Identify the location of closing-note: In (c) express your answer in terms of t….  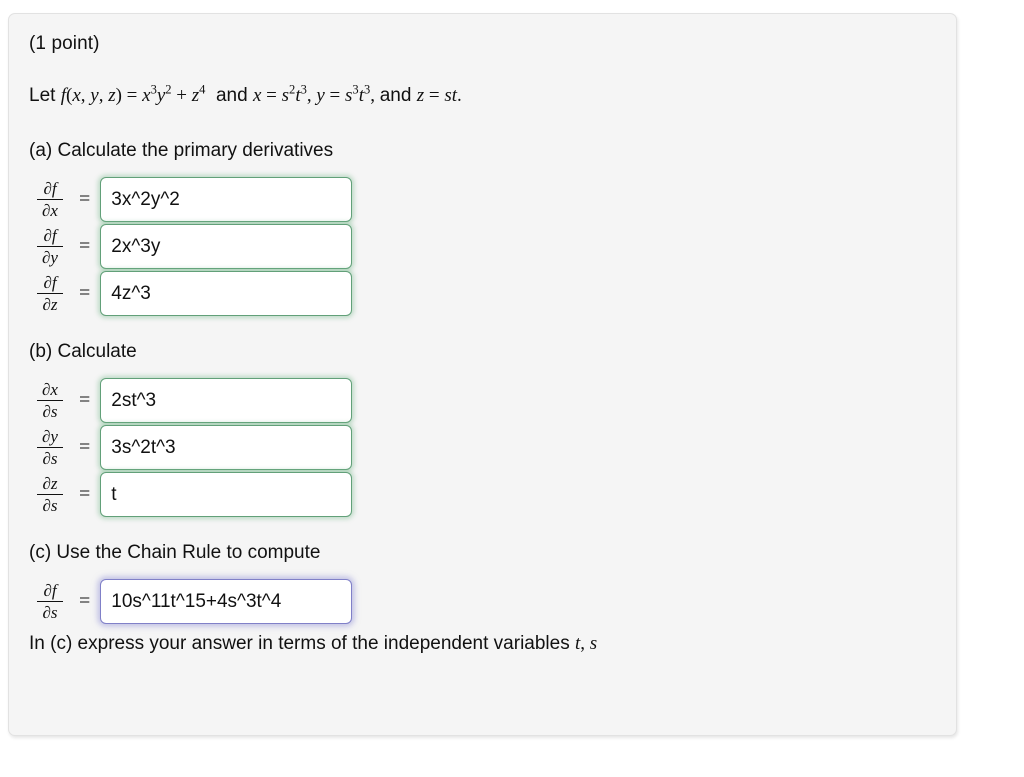
(486, 643).